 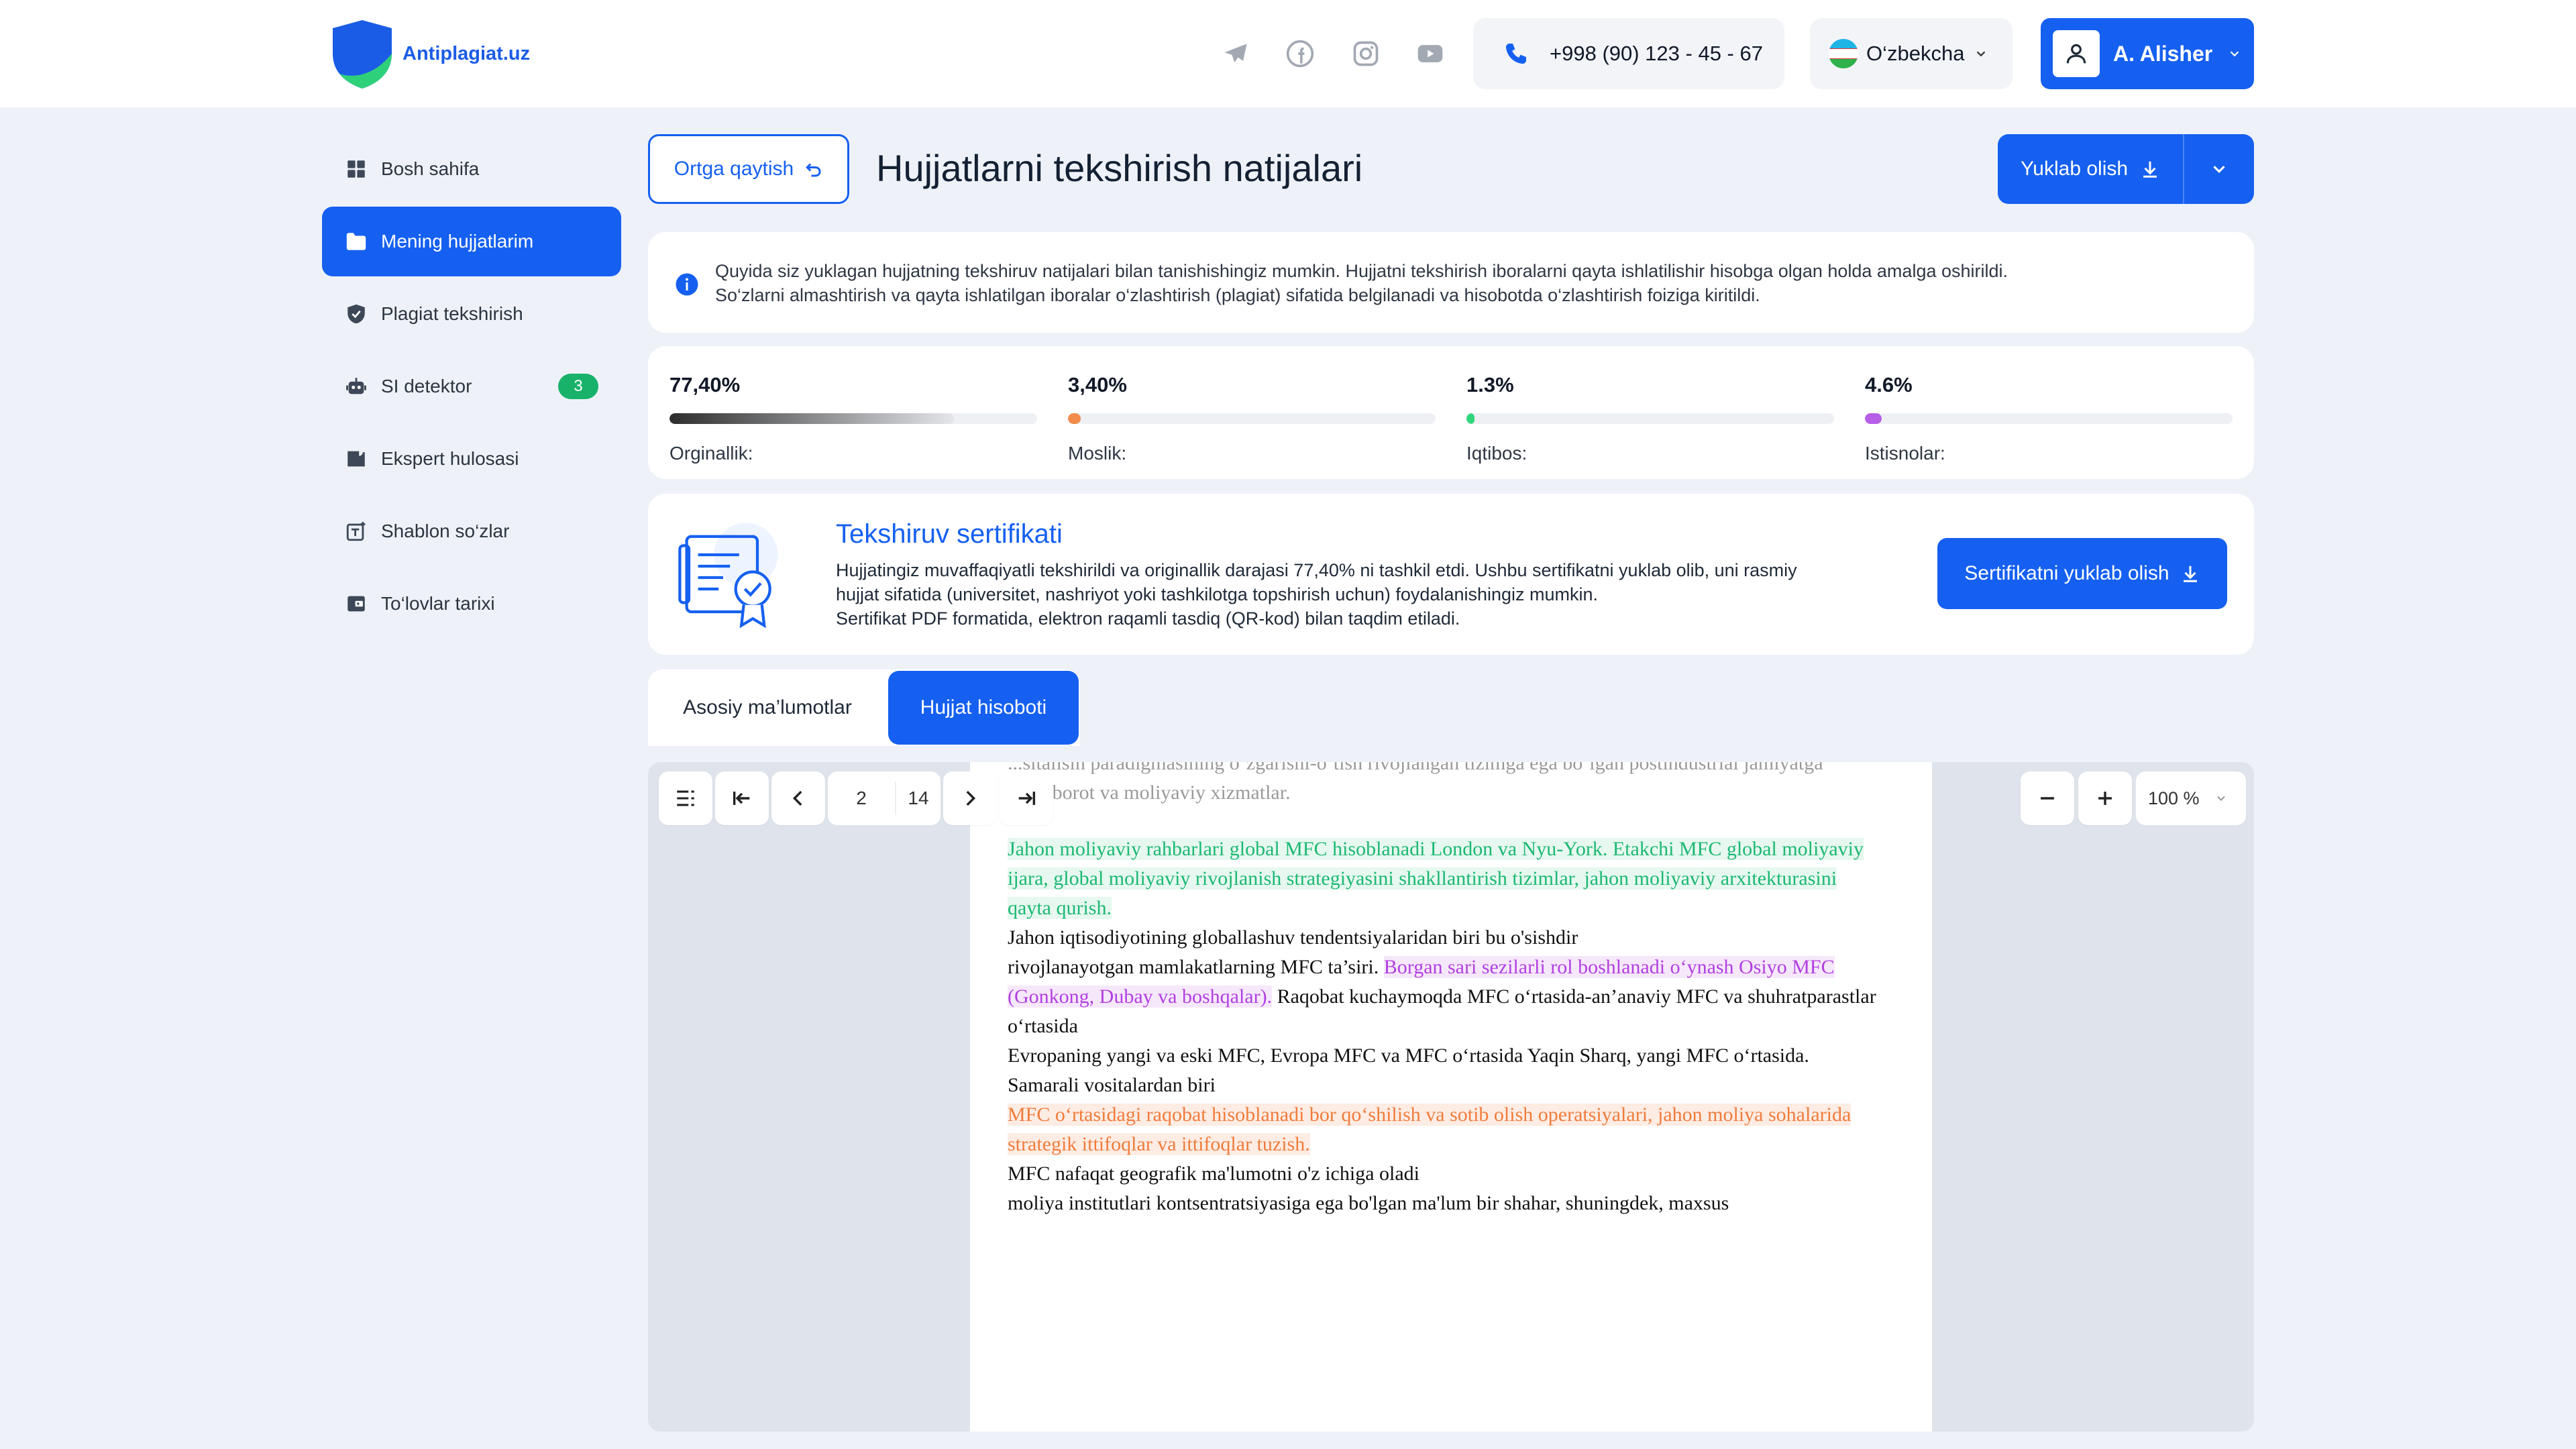 I want to click on user-name: A. Alisher, so click(x=2163, y=53).